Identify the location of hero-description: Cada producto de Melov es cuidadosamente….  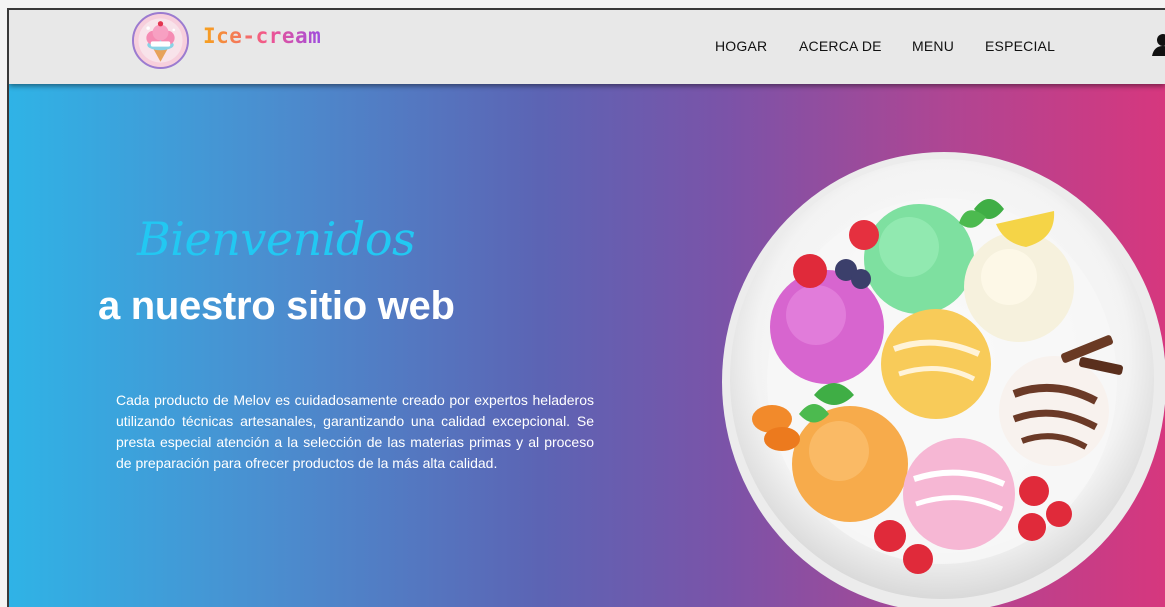
(355, 431).